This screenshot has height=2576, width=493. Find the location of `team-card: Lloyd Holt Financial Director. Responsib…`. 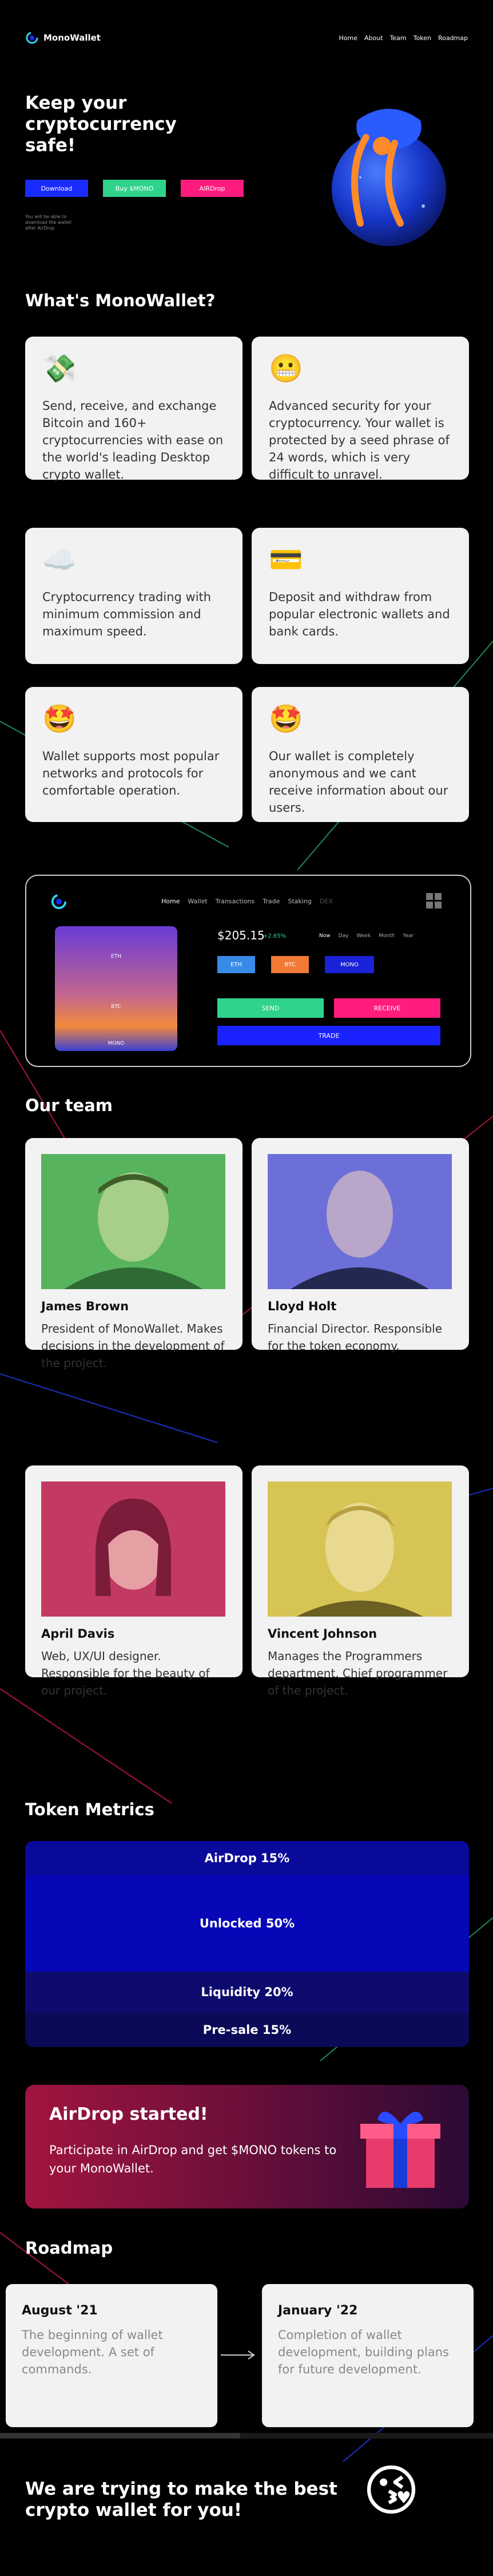

team-card: Lloyd Holt Financial Director. Responsib… is located at coordinates (361, 1245).